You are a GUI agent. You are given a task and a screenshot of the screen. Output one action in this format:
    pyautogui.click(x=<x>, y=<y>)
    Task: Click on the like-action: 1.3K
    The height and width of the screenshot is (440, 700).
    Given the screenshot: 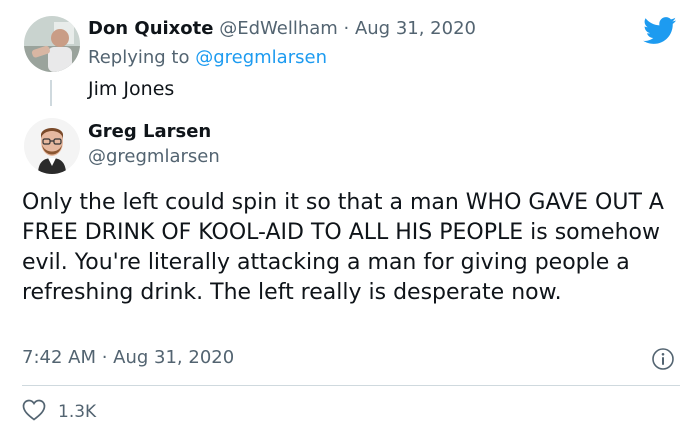 What is the action you would take?
    pyautogui.click(x=59, y=412)
    